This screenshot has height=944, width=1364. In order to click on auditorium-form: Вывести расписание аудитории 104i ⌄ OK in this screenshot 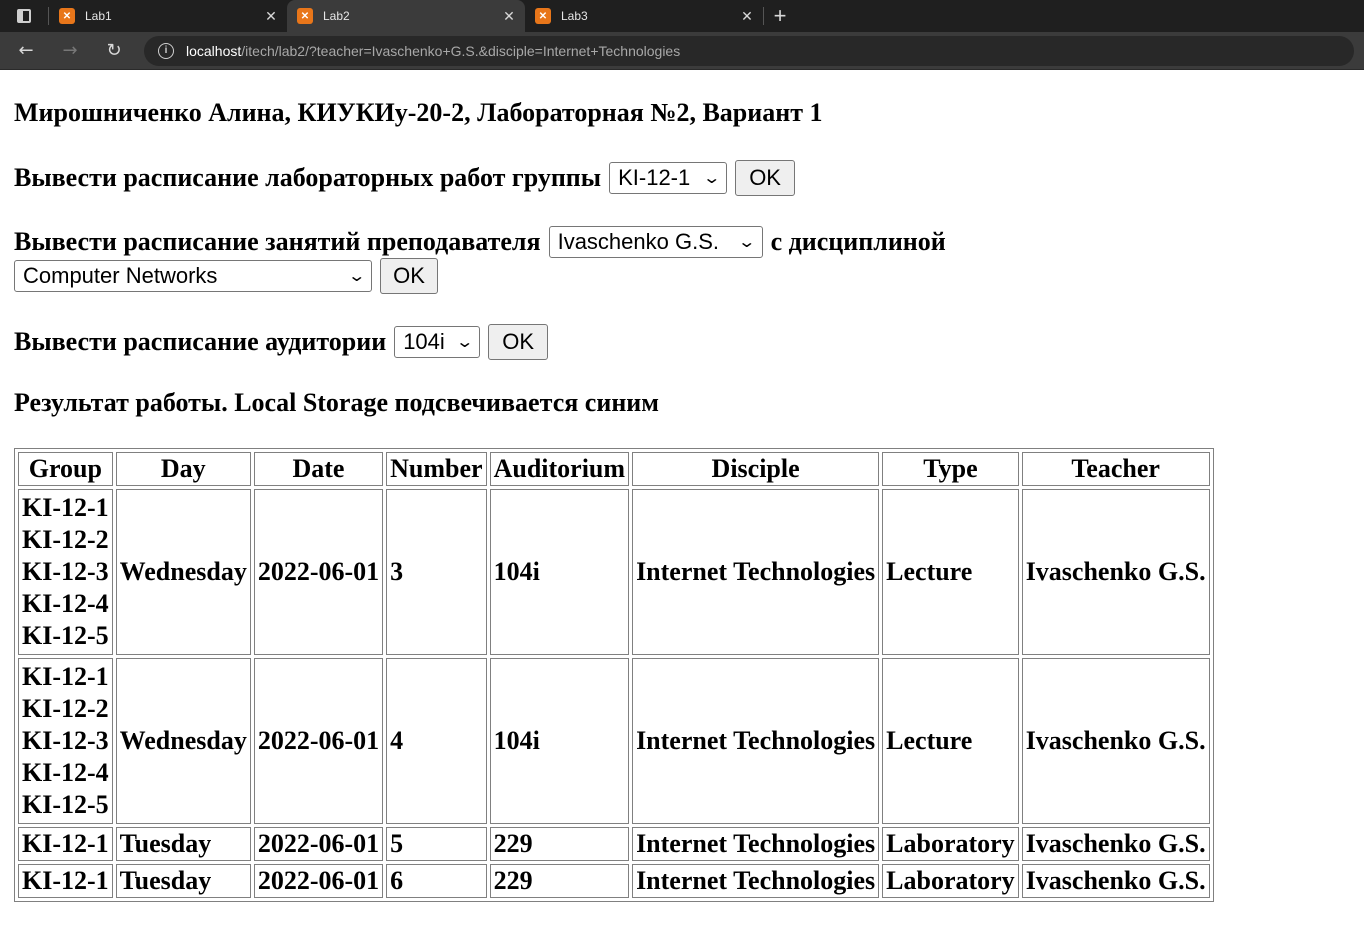, I will do `click(281, 342)`.